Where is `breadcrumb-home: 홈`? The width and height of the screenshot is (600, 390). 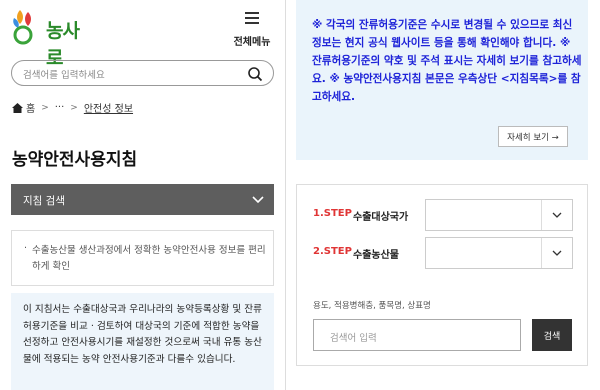
breadcrumb-home: 홈 is located at coordinates (30, 107).